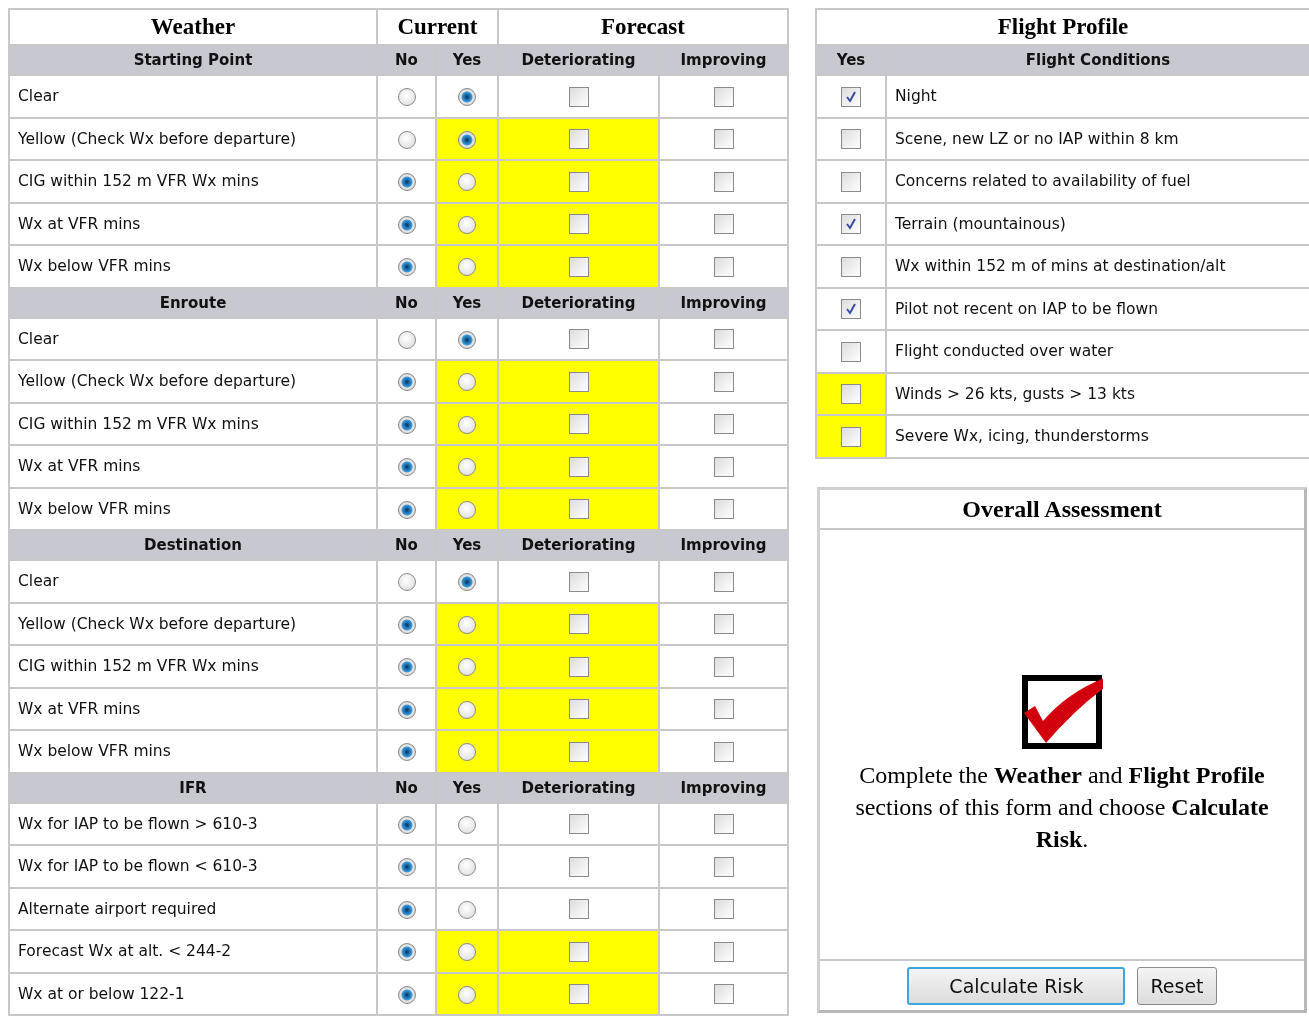 The height and width of the screenshot is (1021, 1309). Describe the element at coordinates (193, 338) in the screenshot. I see `row-label: Clear` at that location.